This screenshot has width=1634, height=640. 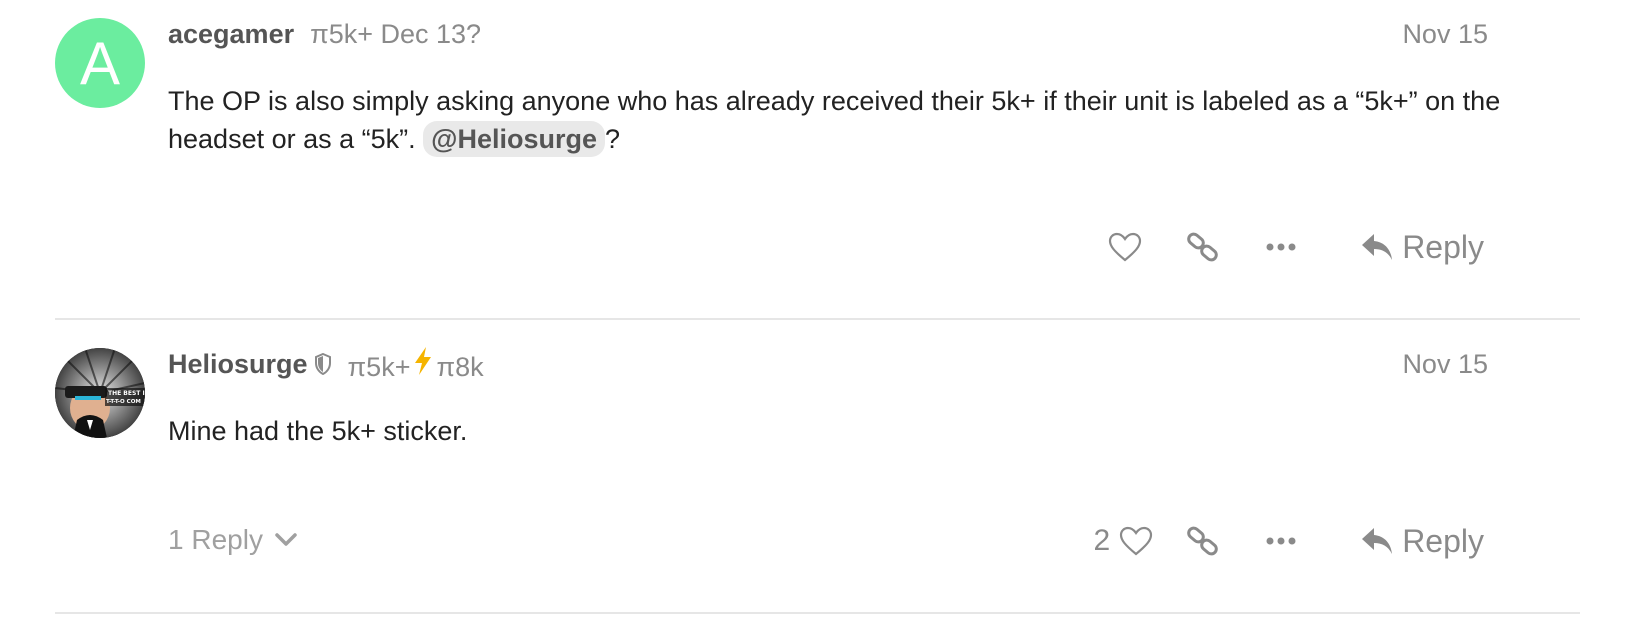 I want to click on avatar: THE BEST IS T-T-T-O COM, so click(x=100, y=393).